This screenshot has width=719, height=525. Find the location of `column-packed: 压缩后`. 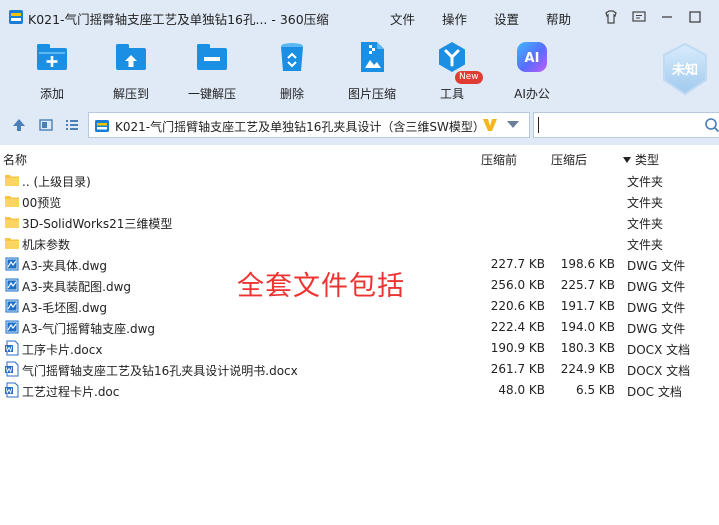

column-packed: 压缩后 is located at coordinates (569, 159).